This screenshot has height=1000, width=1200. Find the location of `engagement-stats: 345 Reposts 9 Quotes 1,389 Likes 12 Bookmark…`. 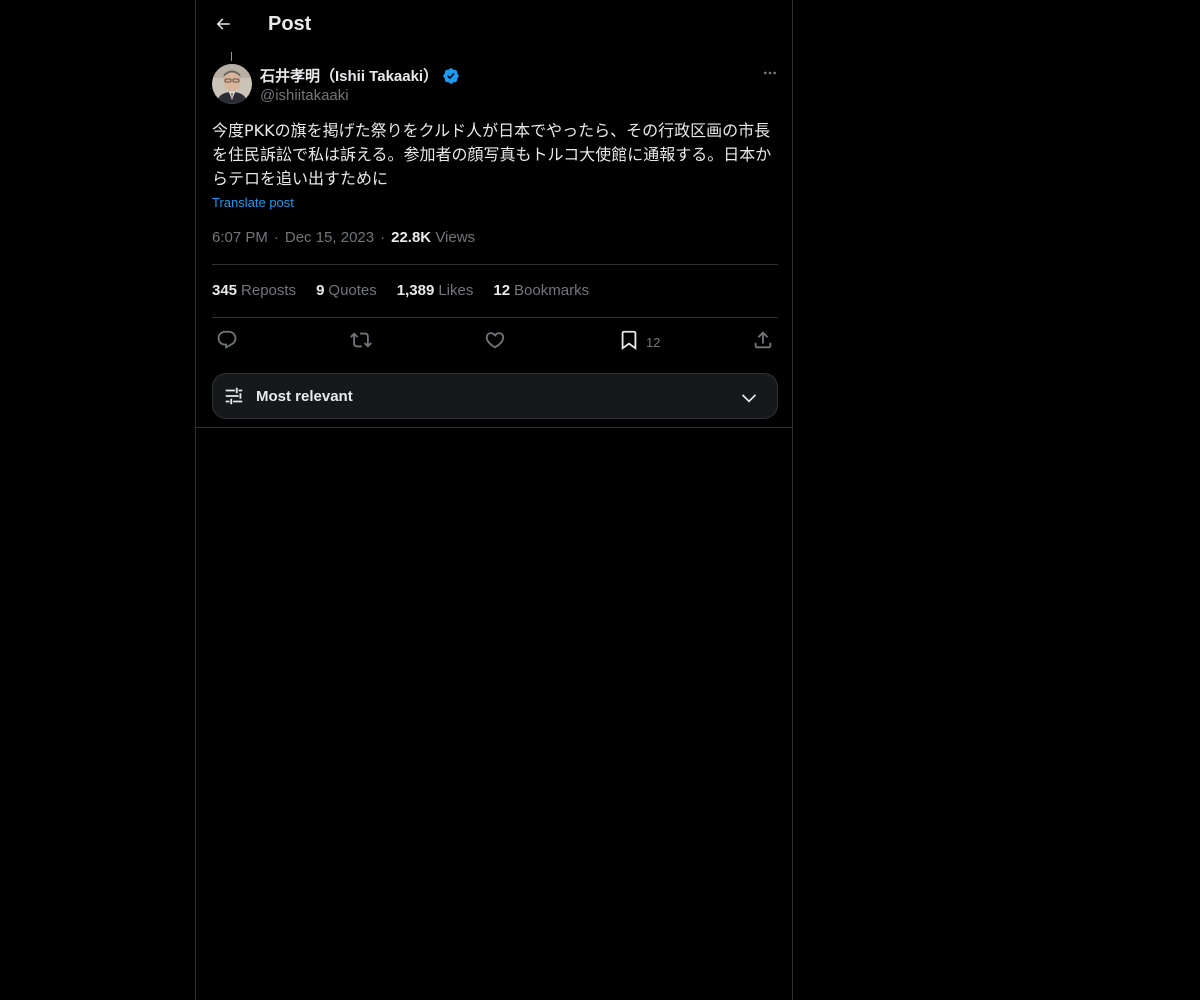

engagement-stats: 345 Reposts 9 Quotes 1,389 Likes 12 Bookmark… is located at coordinates (400, 290).